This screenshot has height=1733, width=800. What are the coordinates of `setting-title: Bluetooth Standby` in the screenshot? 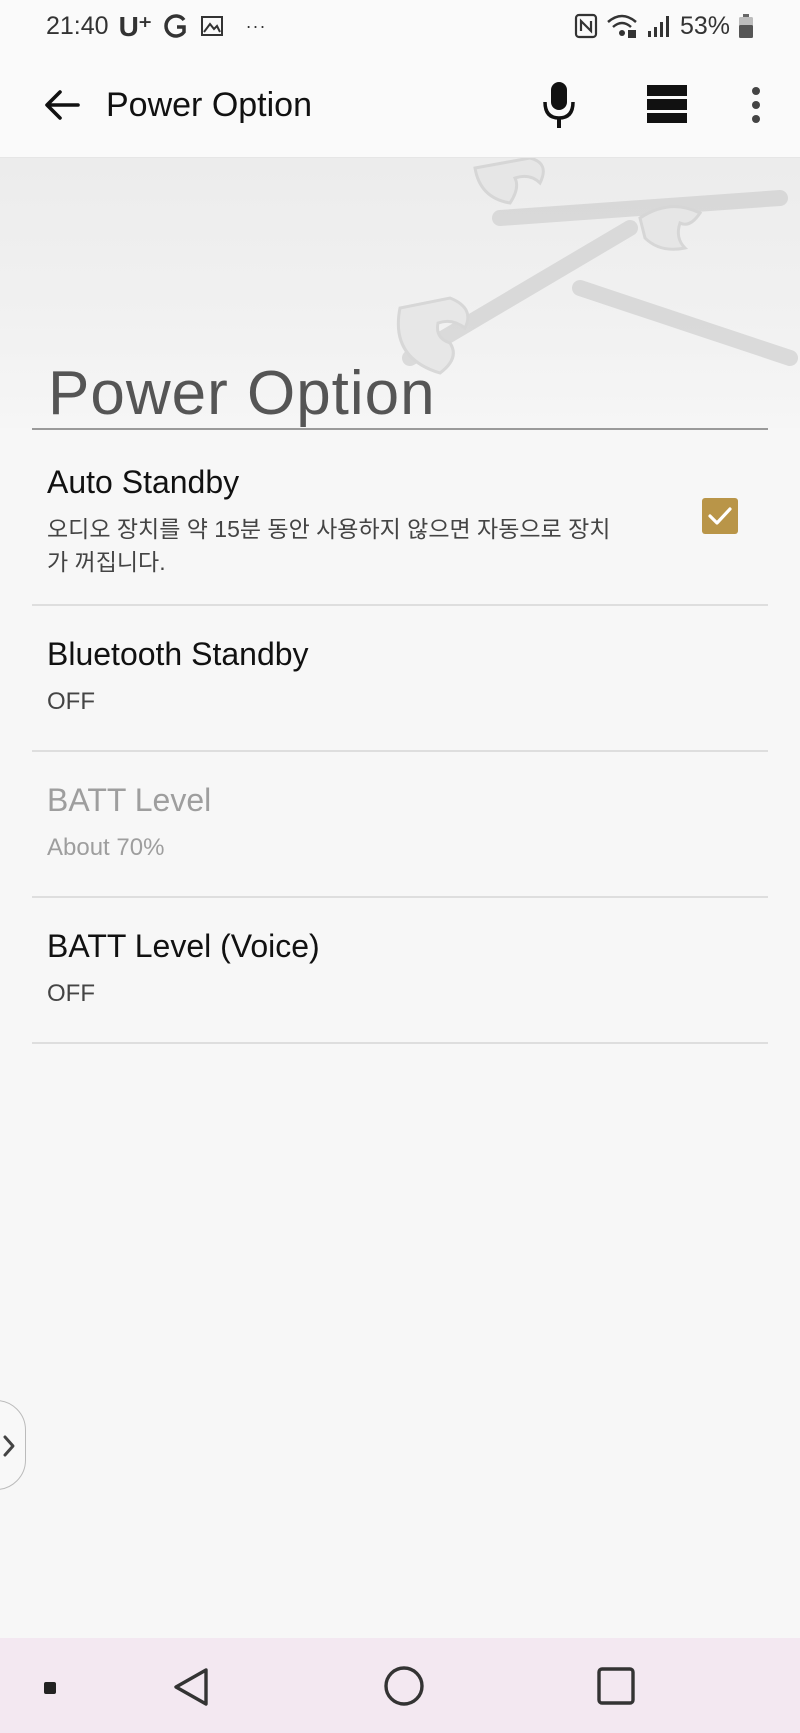 It's located at (178, 654).